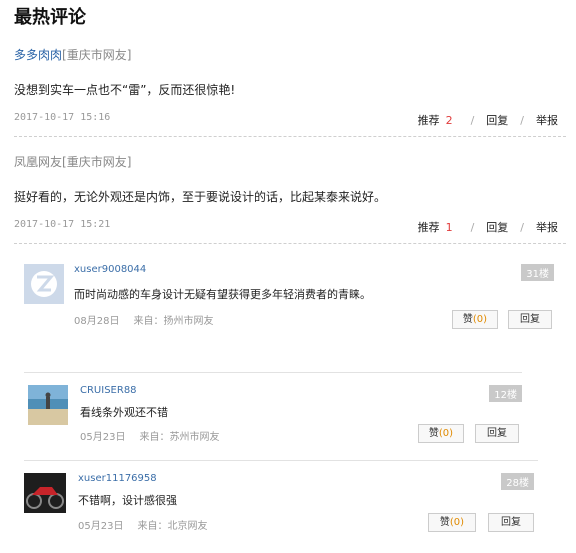 The width and height of the screenshot is (576, 553). What do you see at coordinates (290, 54) in the screenshot?
I see `comment-author: 多多肉肉[重庆市网友]` at bounding box center [290, 54].